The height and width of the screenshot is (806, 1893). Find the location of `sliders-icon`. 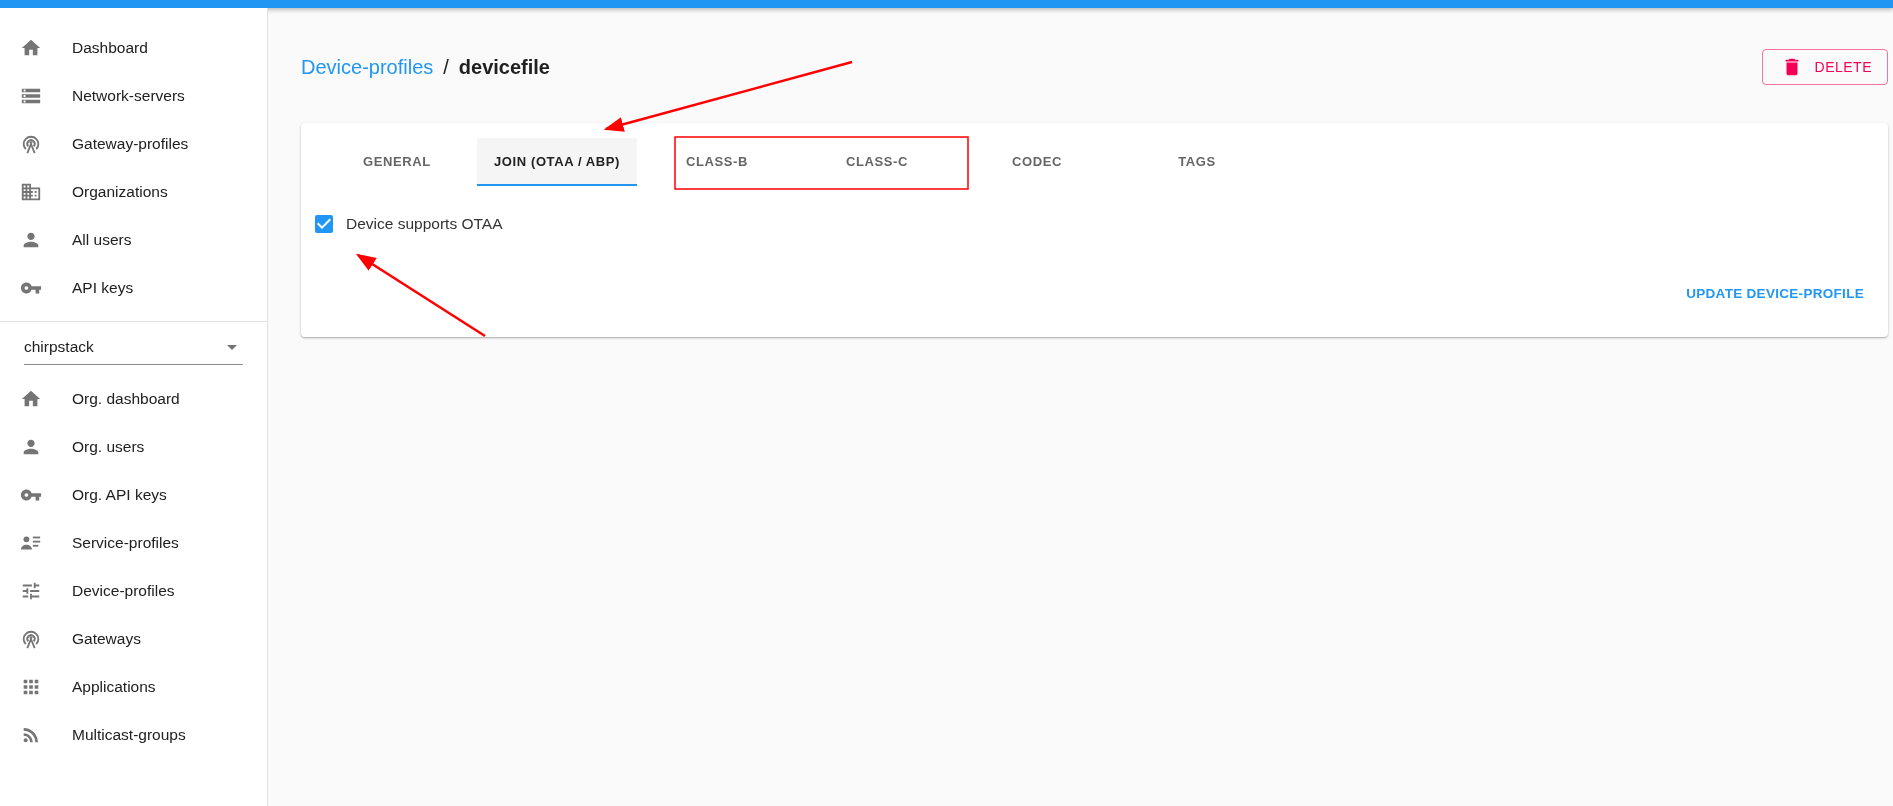

sliders-icon is located at coordinates (31, 591).